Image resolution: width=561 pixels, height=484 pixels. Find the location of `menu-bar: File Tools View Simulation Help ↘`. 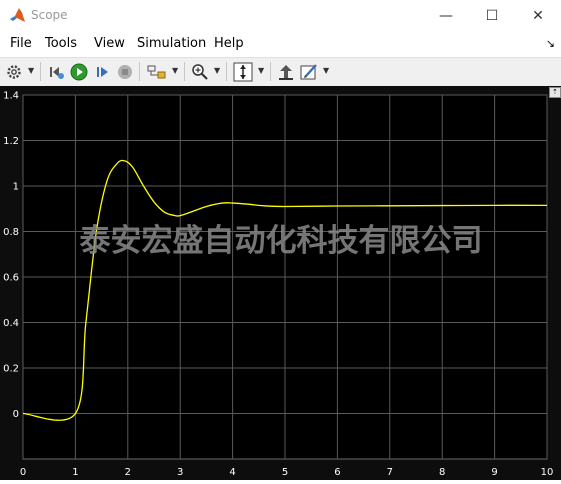

menu-bar: File Tools View Simulation Help ↘ is located at coordinates (280, 43).